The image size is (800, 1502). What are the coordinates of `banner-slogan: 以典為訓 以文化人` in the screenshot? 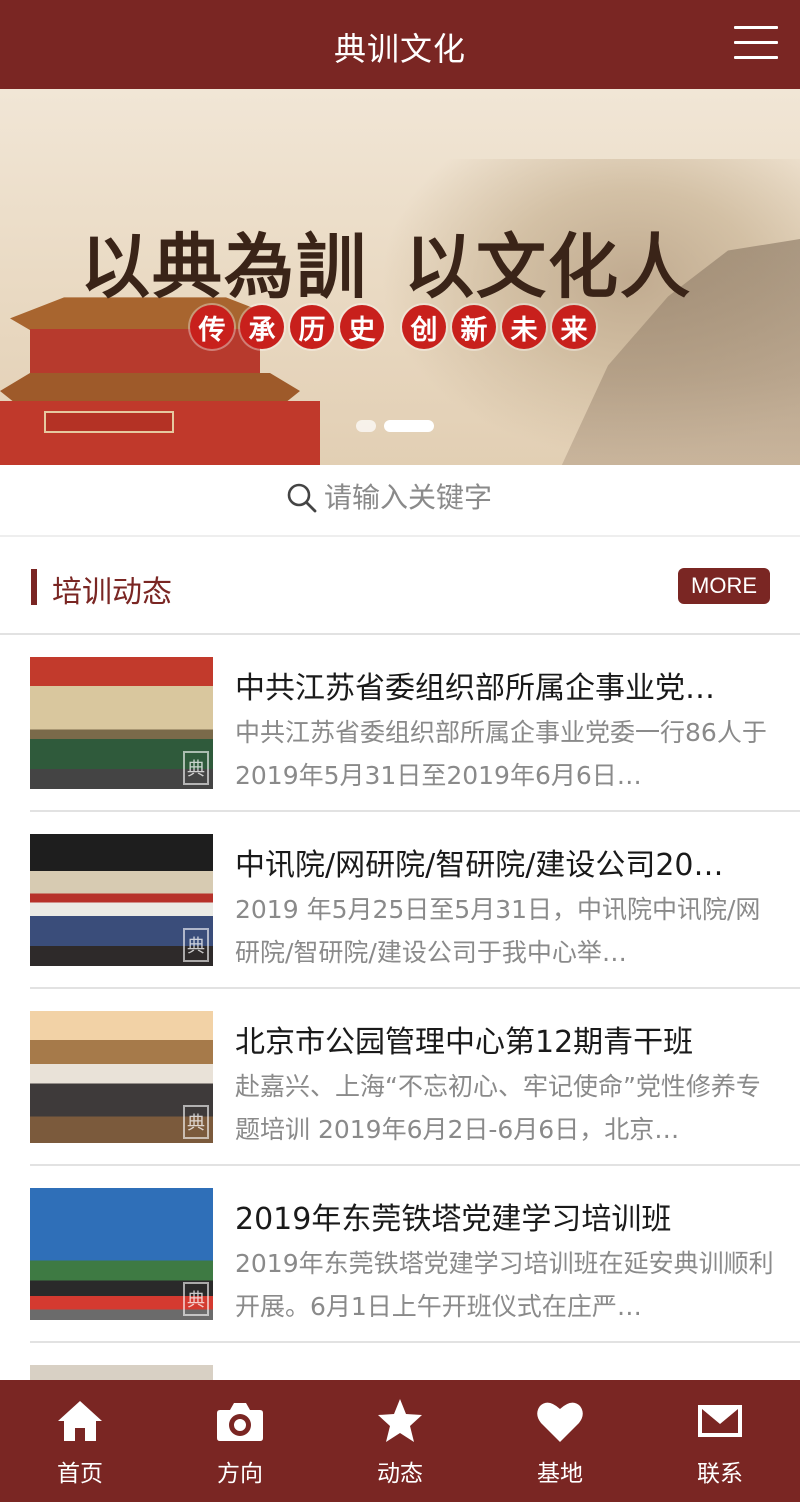 It's located at (386, 261).